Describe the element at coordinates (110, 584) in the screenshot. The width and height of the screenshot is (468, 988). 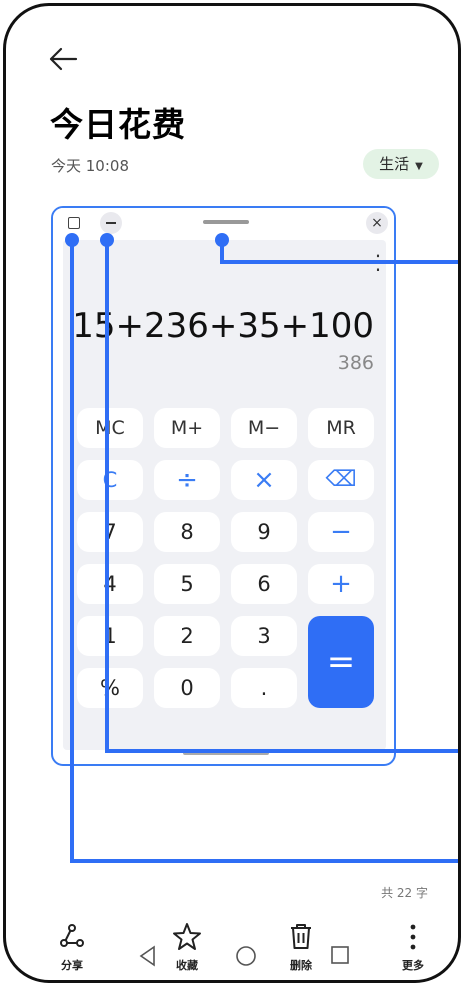
I see `key-4: 4` at that location.